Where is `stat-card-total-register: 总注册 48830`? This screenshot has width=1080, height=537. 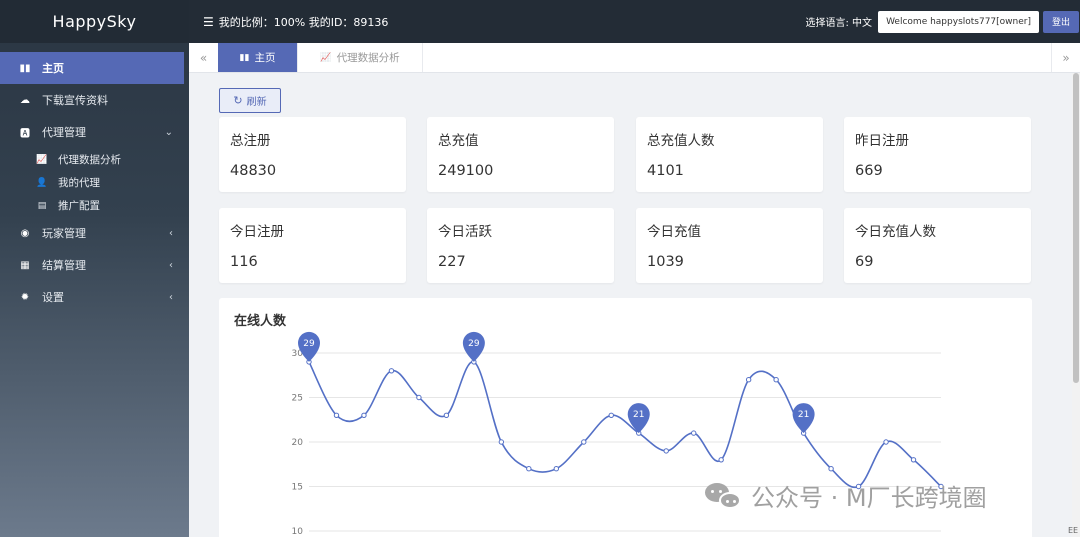 stat-card-total-register: 总注册 48830 is located at coordinates (312, 154).